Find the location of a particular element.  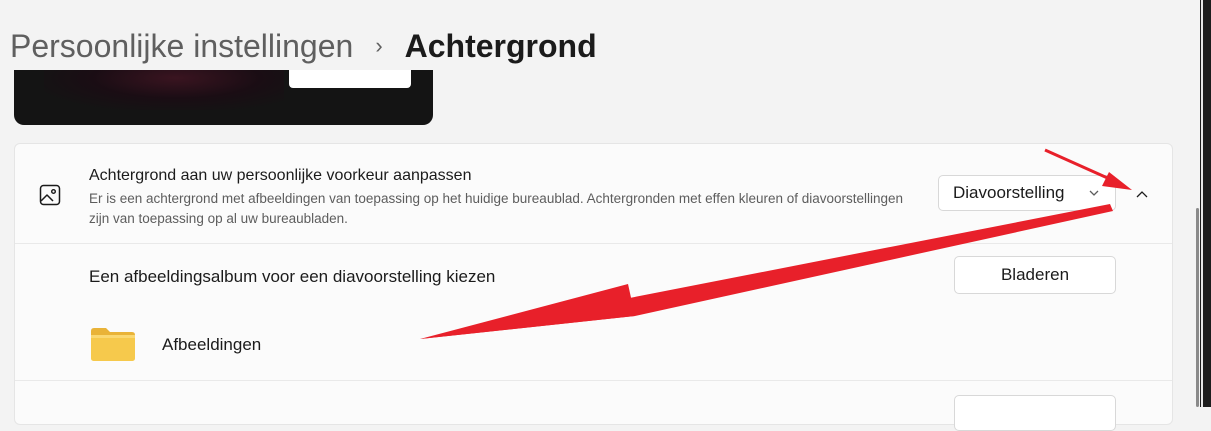

folder-name: Afbeeldingen is located at coordinates (211, 345).